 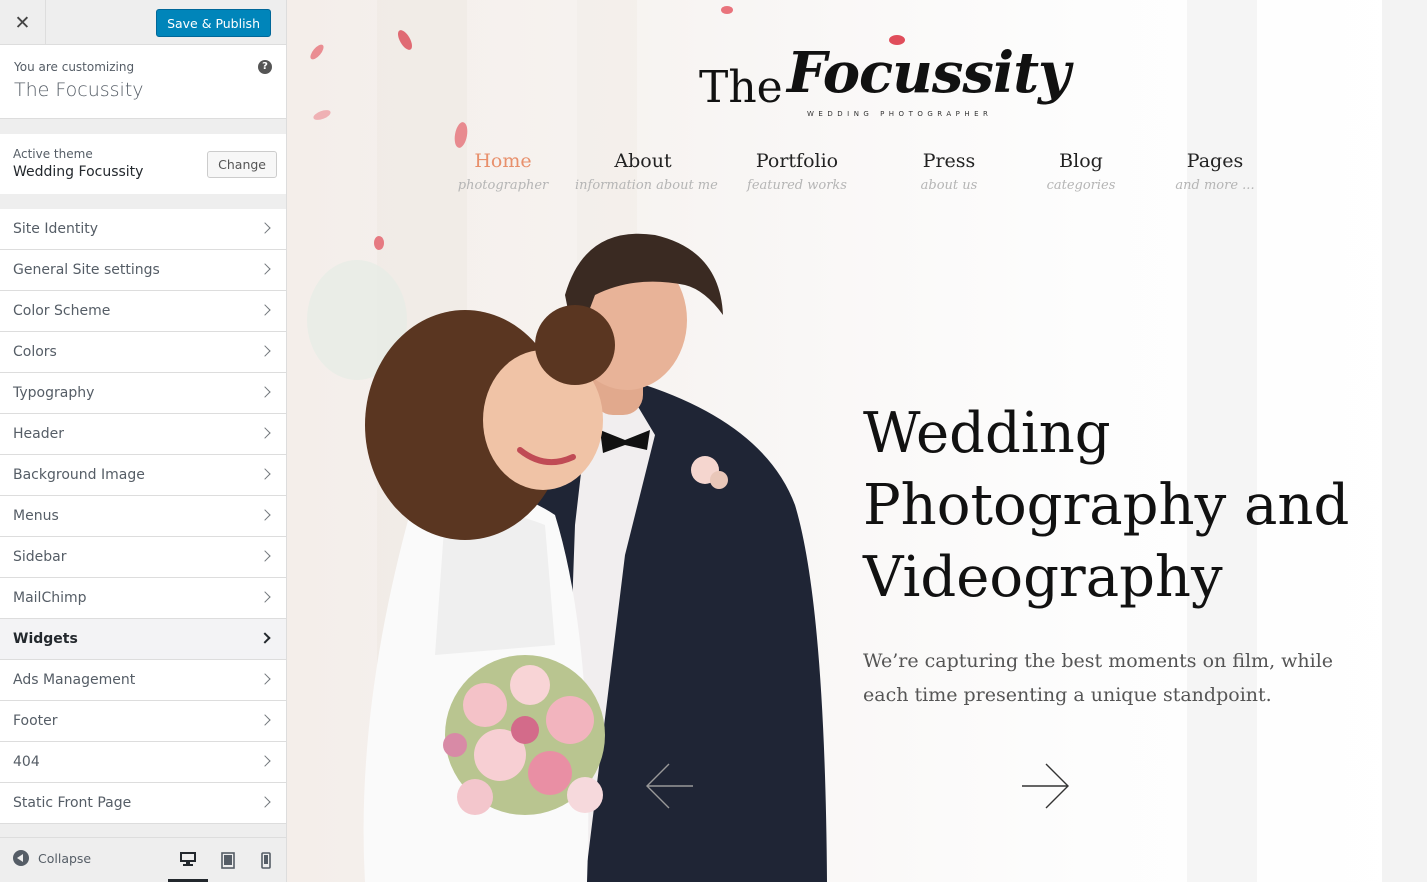 I want to click on section-label: General Site settings, so click(x=86, y=270).